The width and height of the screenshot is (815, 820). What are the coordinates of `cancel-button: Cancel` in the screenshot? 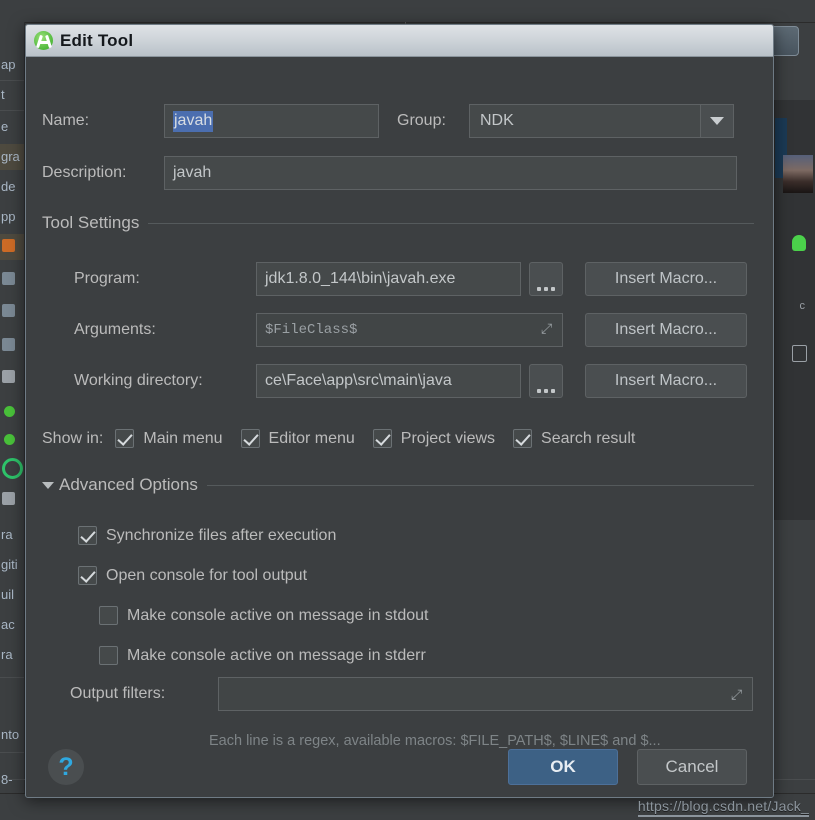 It's located at (692, 767).